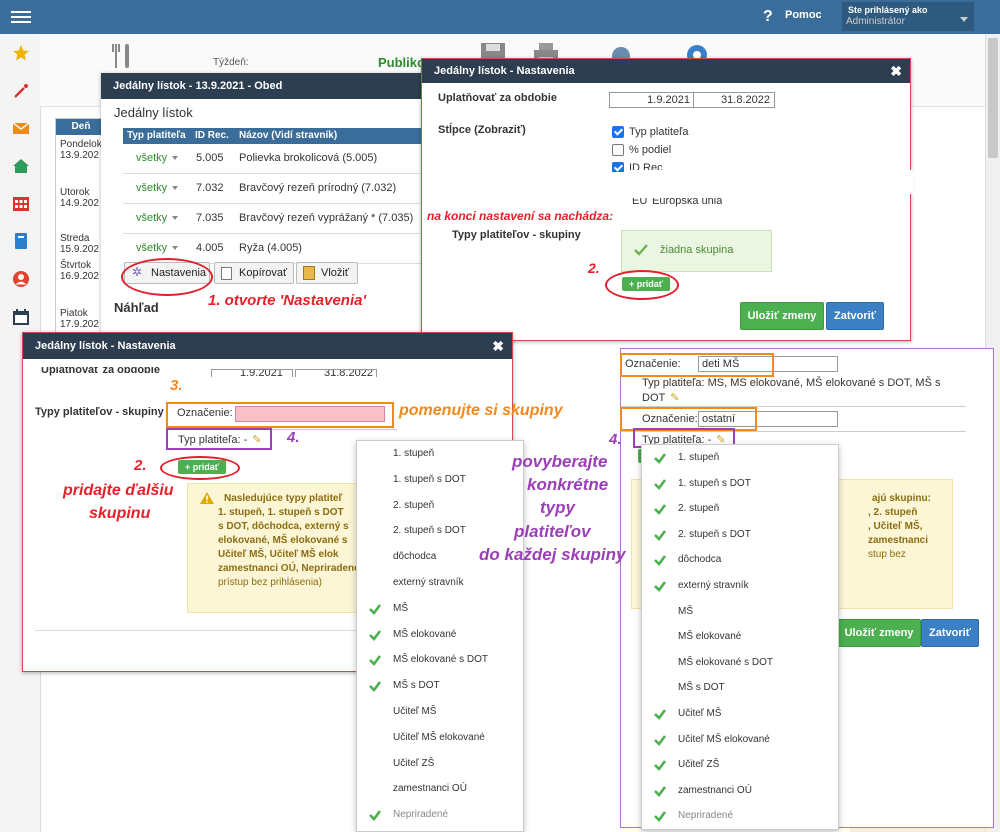 This screenshot has width=1000, height=832. Describe the element at coordinates (81, 127) in the screenshot. I see `days-table-header: Deň` at that location.